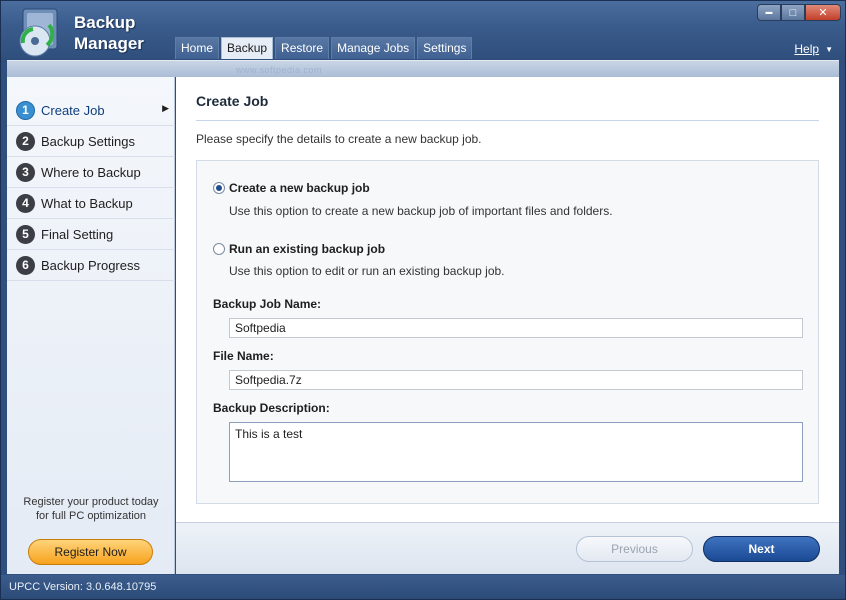 This screenshot has height=600, width=846. I want to click on sidebar-item-label: What to Backup, so click(87, 203).